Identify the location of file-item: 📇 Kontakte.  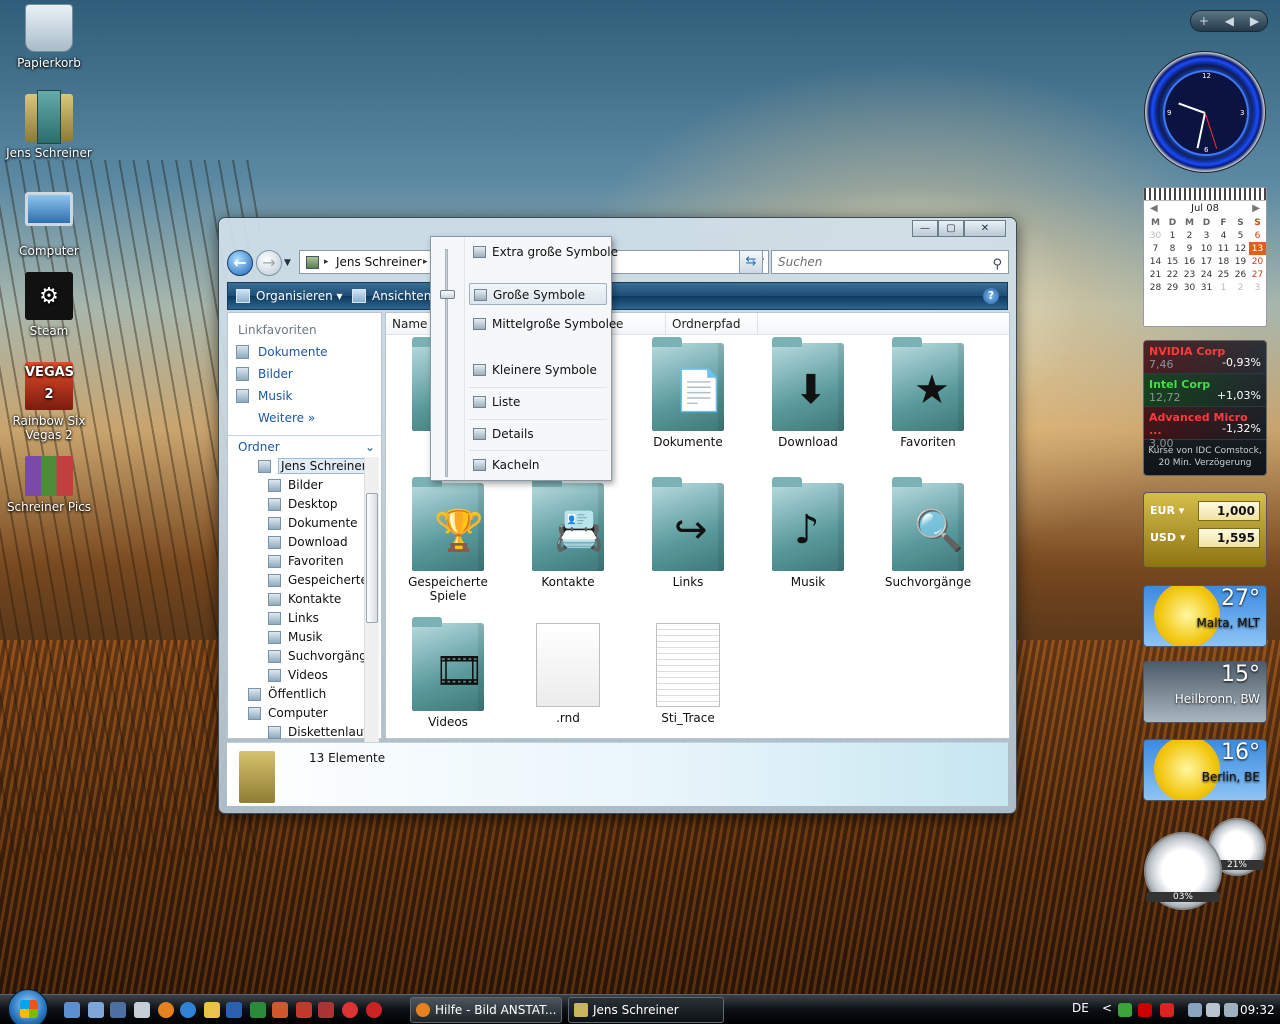
(568, 533).